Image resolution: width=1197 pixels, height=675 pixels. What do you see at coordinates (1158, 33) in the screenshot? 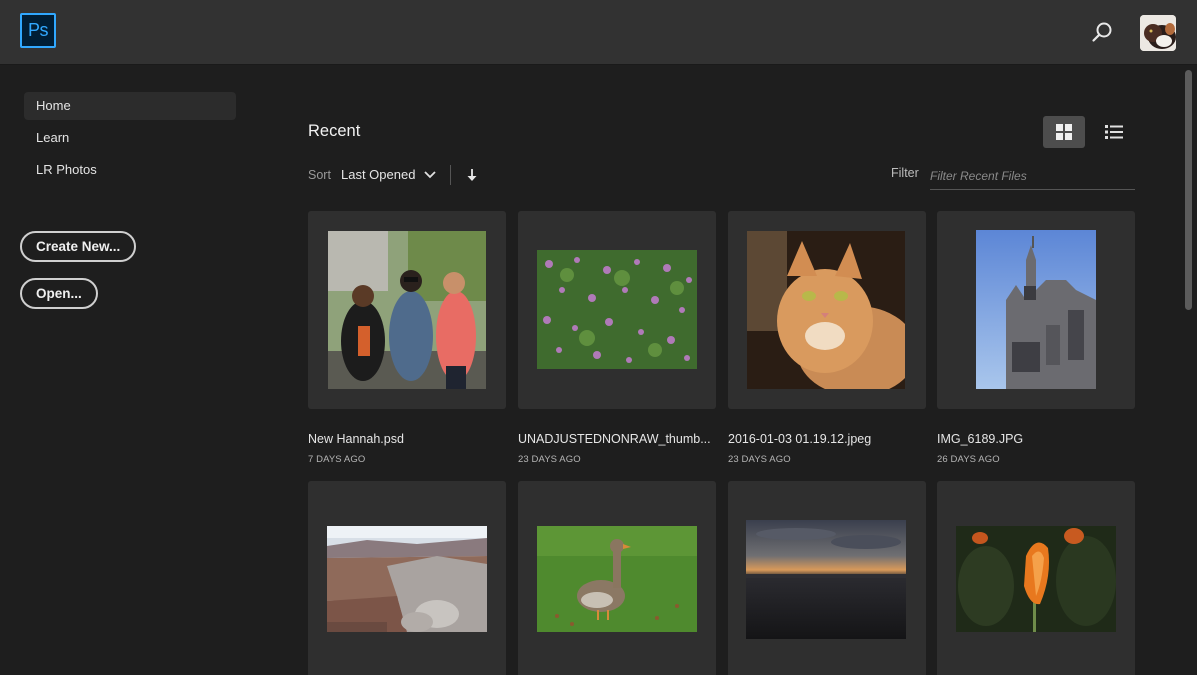
I see `user-avatar` at bounding box center [1158, 33].